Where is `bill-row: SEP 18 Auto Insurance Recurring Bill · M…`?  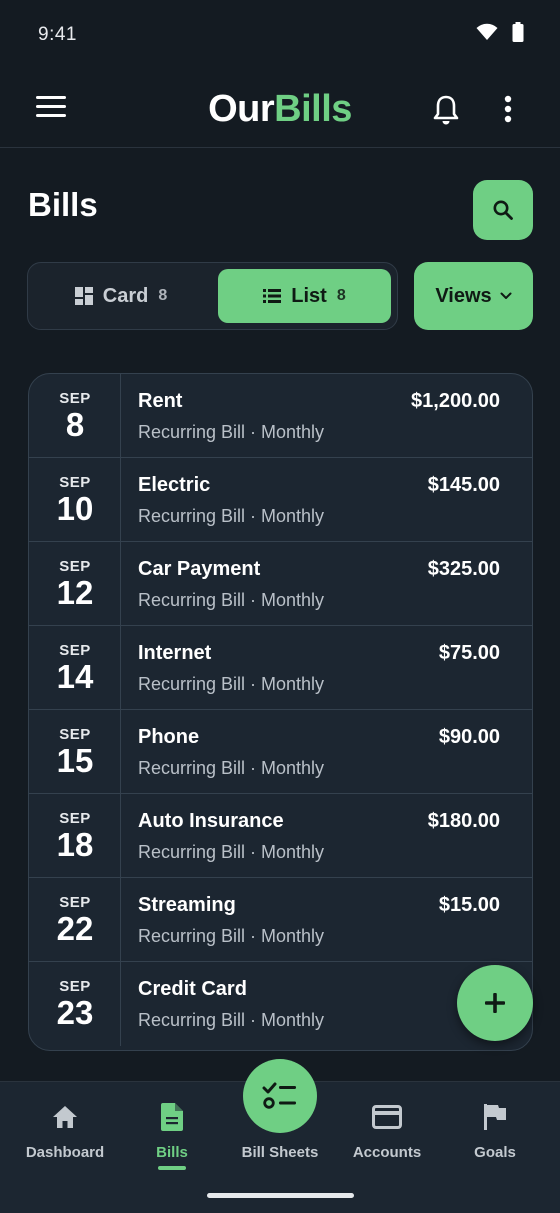
bill-row: SEP 18 Auto Insurance Recurring Bill · M… is located at coordinates (280, 836).